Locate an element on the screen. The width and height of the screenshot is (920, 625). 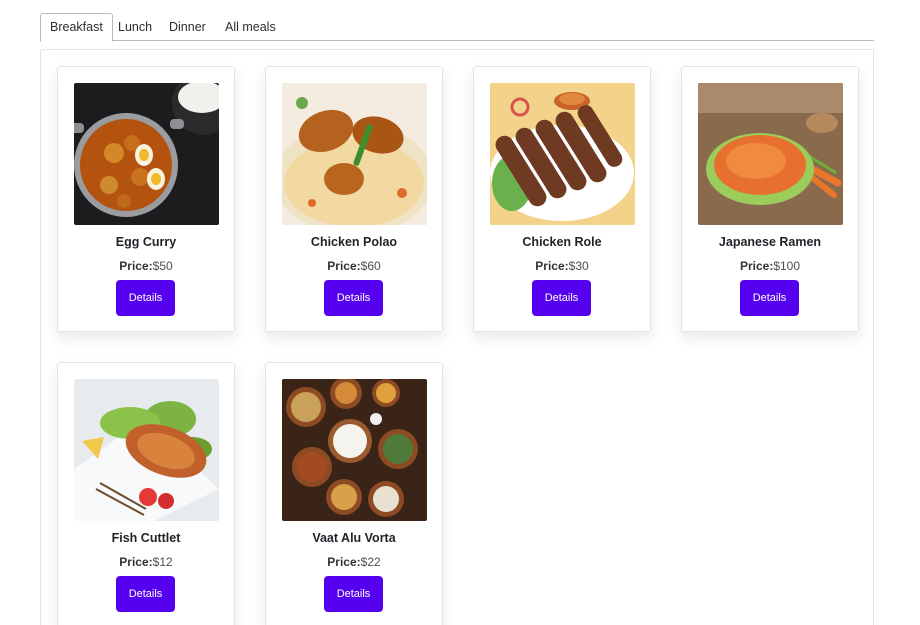
meal-price: Price:$22 is located at coordinates (354, 562).